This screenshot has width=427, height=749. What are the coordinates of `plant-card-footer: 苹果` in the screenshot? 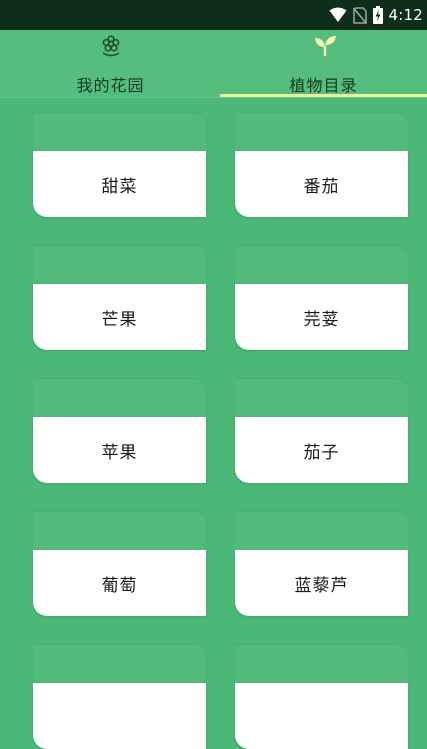 It's located at (119, 450).